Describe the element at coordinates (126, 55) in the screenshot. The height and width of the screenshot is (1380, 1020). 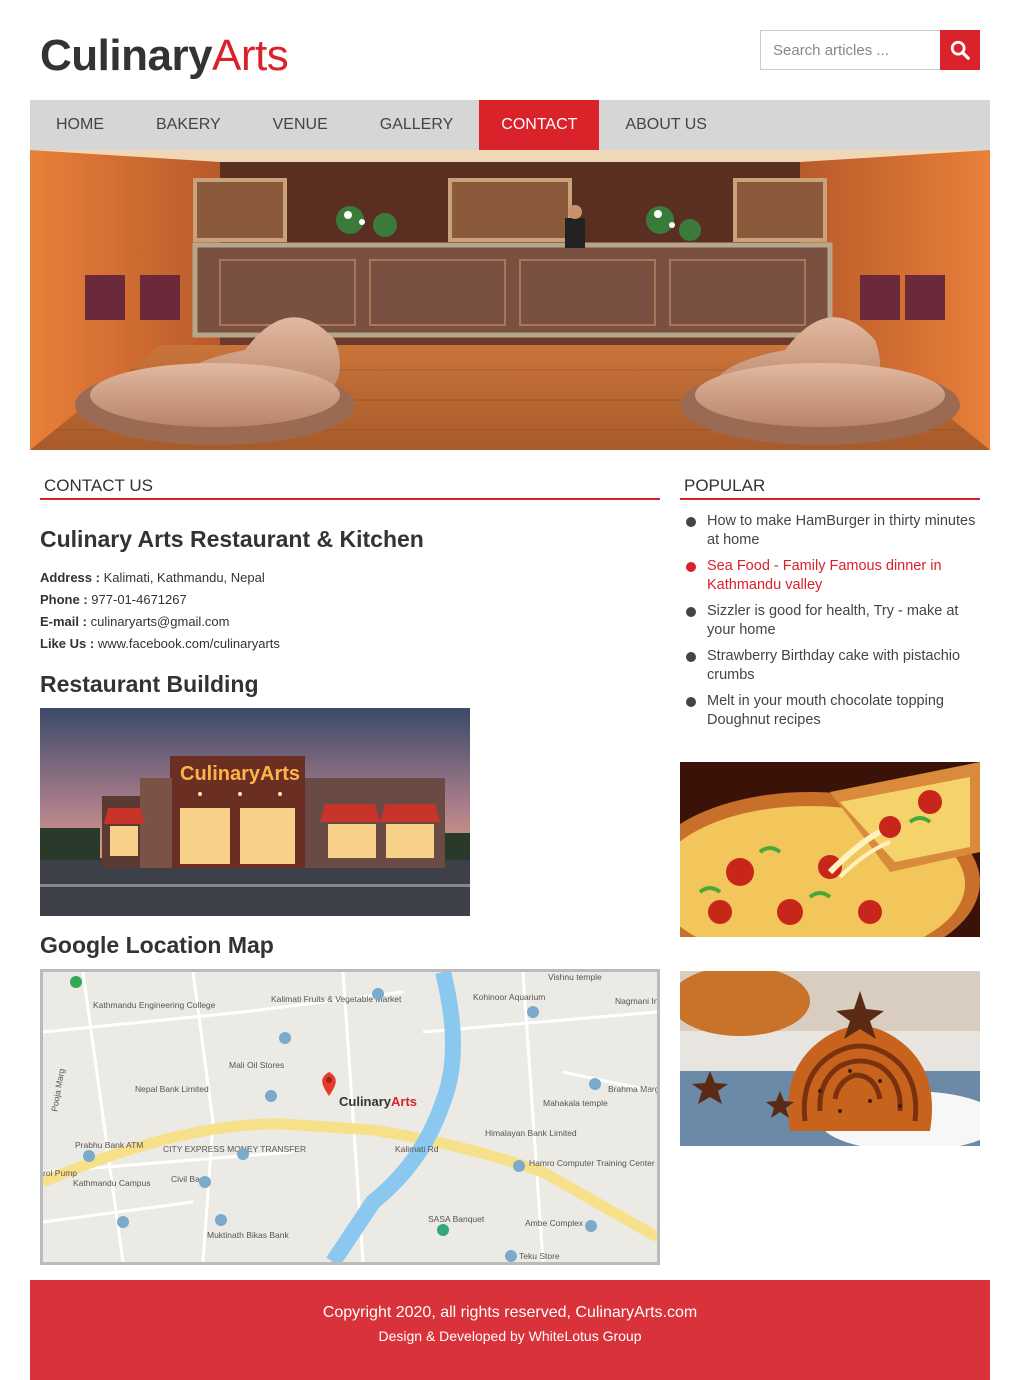
I see `logo-part-1: Culinary` at that location.